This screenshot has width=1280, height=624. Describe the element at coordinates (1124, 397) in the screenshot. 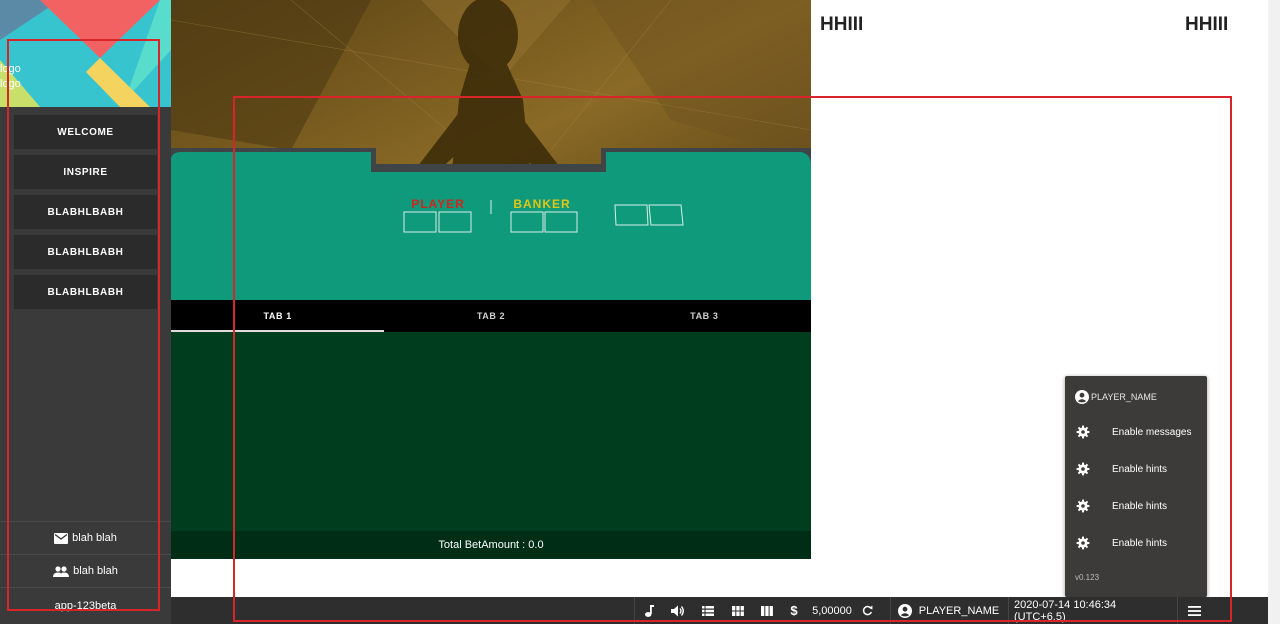

I see `popup-player-name: PLAYER_NAME` at that location.